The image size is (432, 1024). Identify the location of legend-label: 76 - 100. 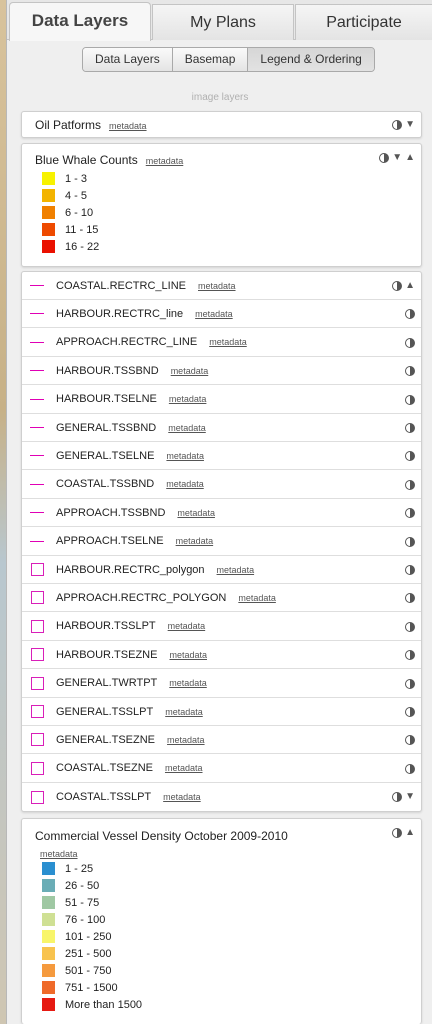
(85, 919).